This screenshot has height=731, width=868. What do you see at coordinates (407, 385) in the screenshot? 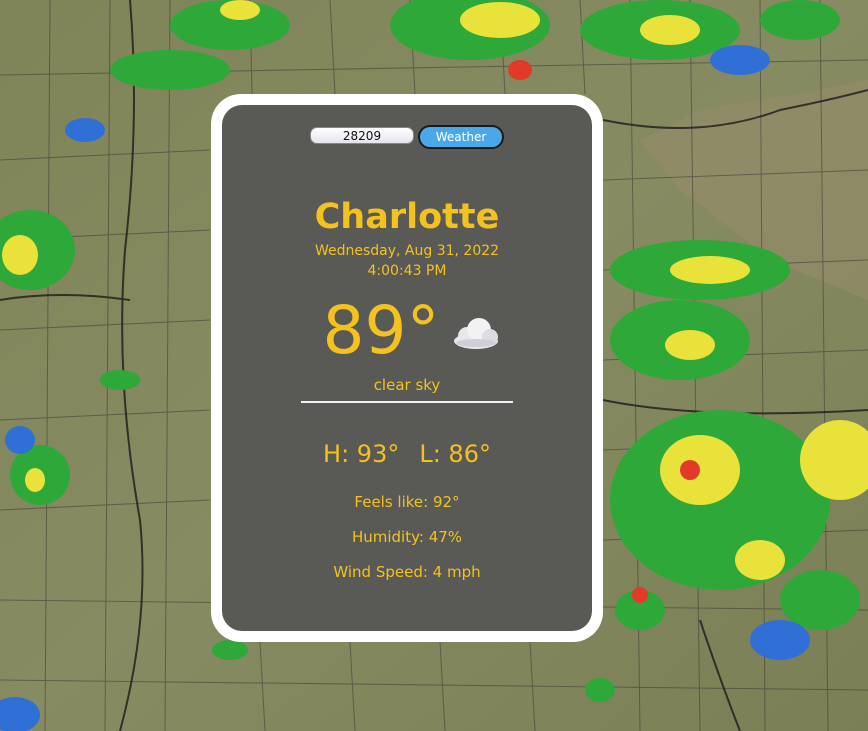
I see `weather-description: clear sky` at bounding box center [407, 385].